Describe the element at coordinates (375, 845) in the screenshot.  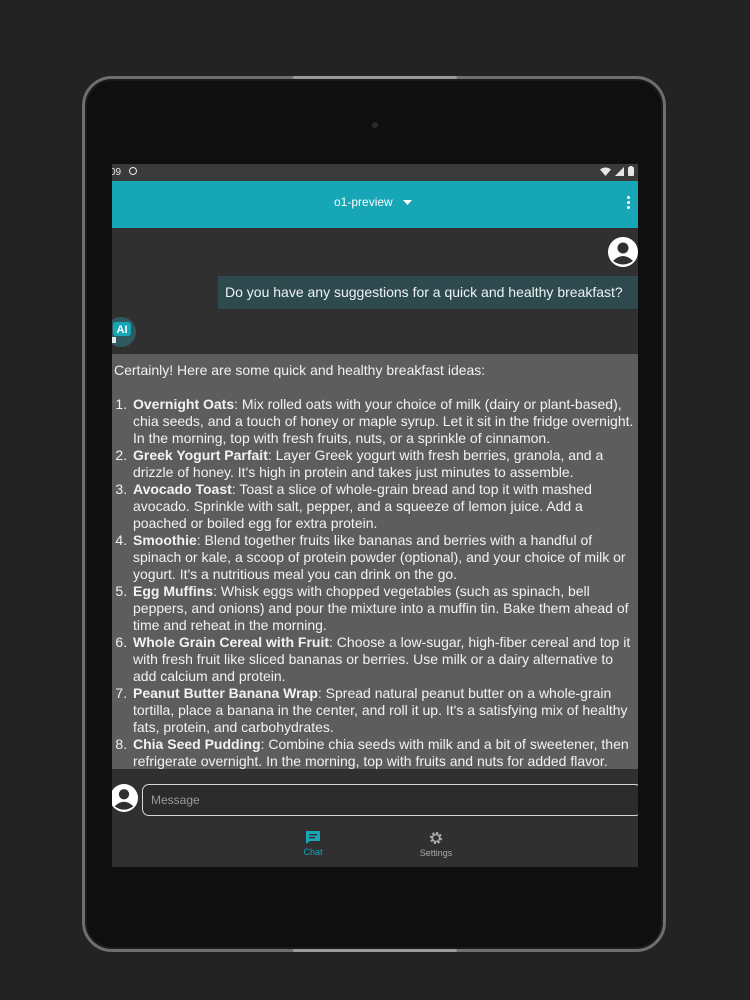
I see `bottom-navigation: Chat Settings` at that location.